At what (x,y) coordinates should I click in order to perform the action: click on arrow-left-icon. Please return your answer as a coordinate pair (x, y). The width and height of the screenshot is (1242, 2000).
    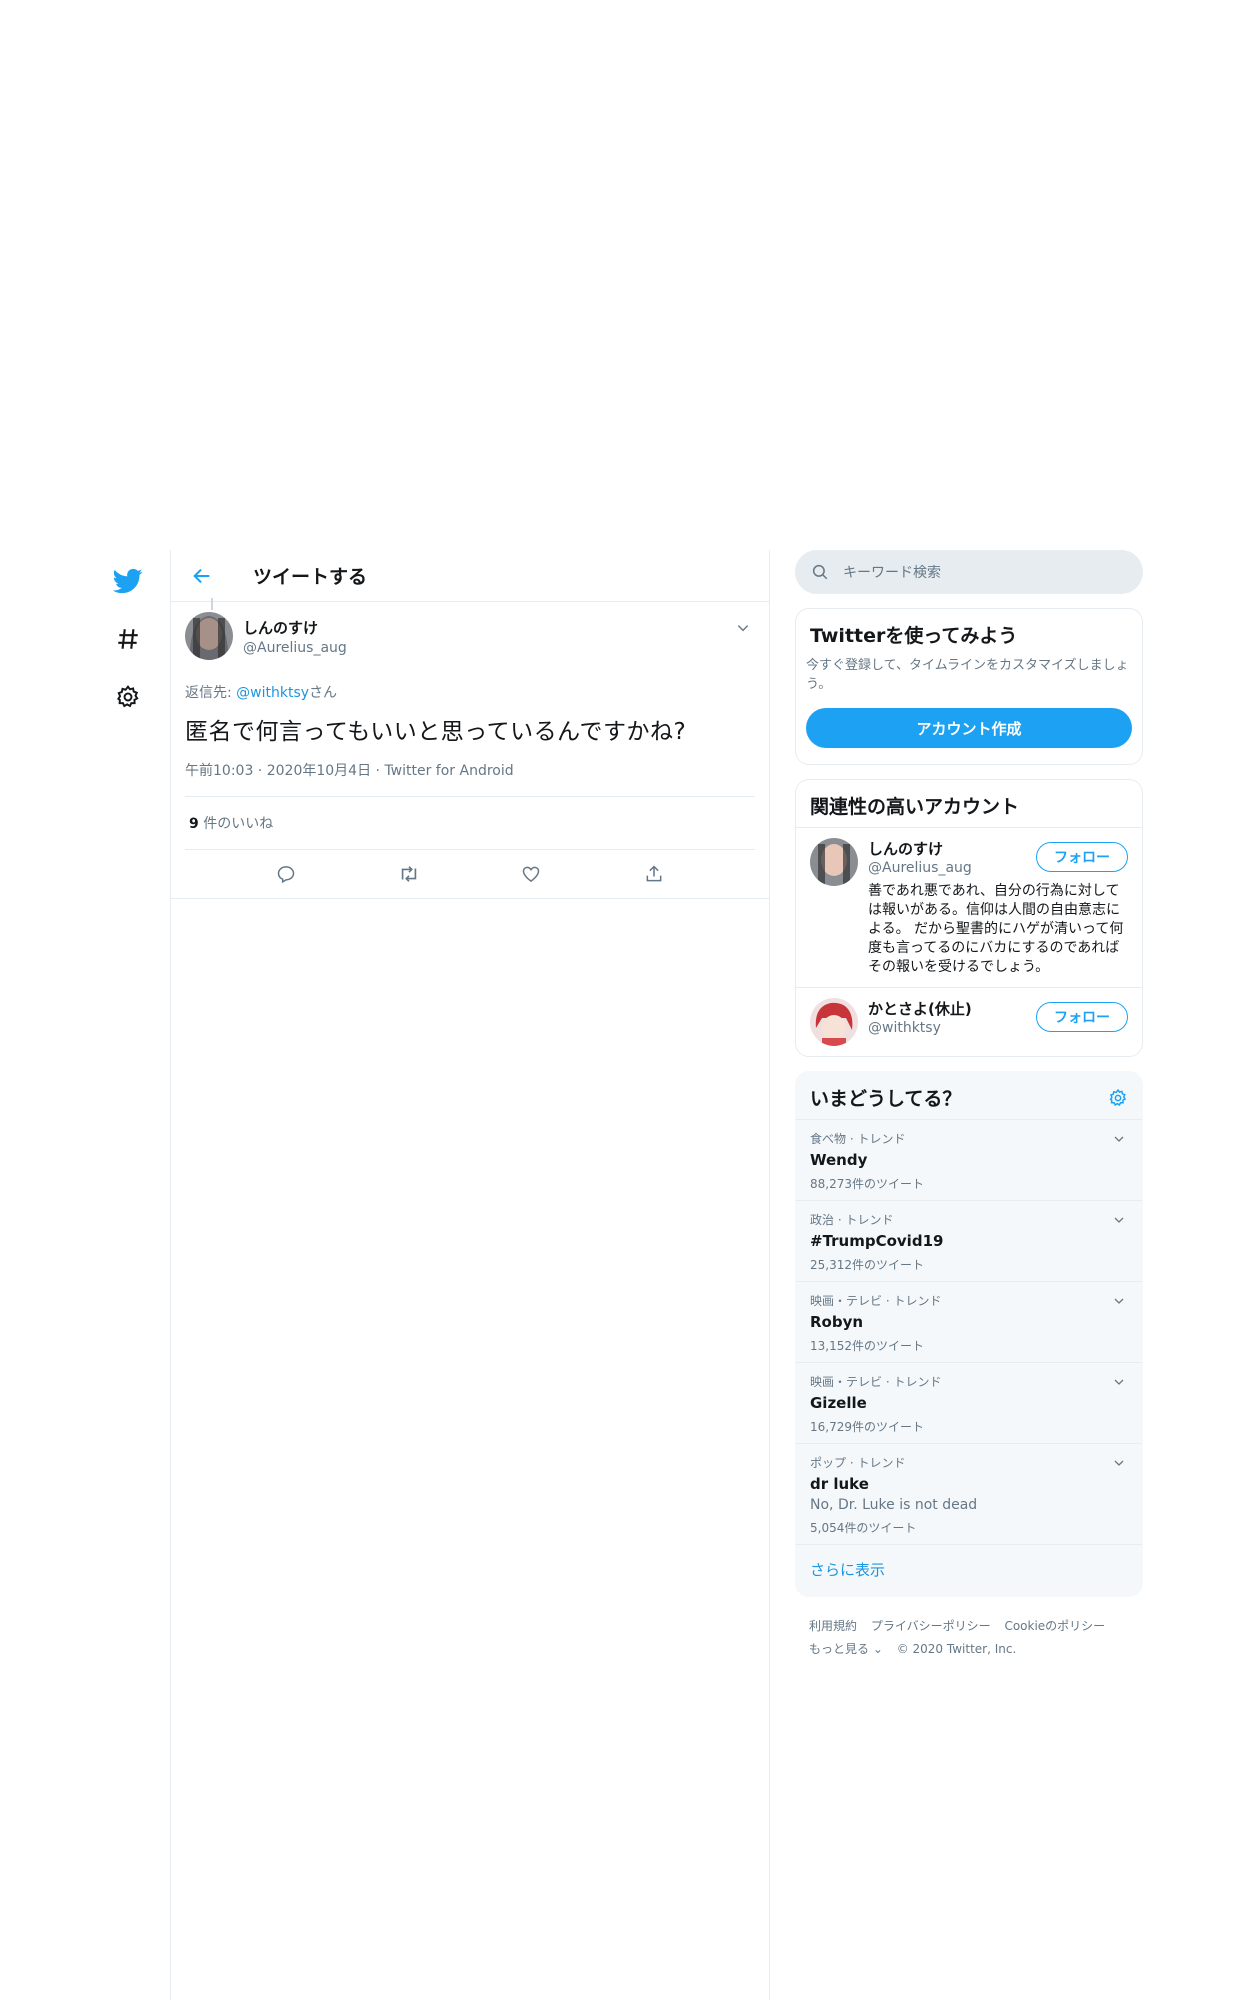
    Looking at the image, I should click on (201, 575).